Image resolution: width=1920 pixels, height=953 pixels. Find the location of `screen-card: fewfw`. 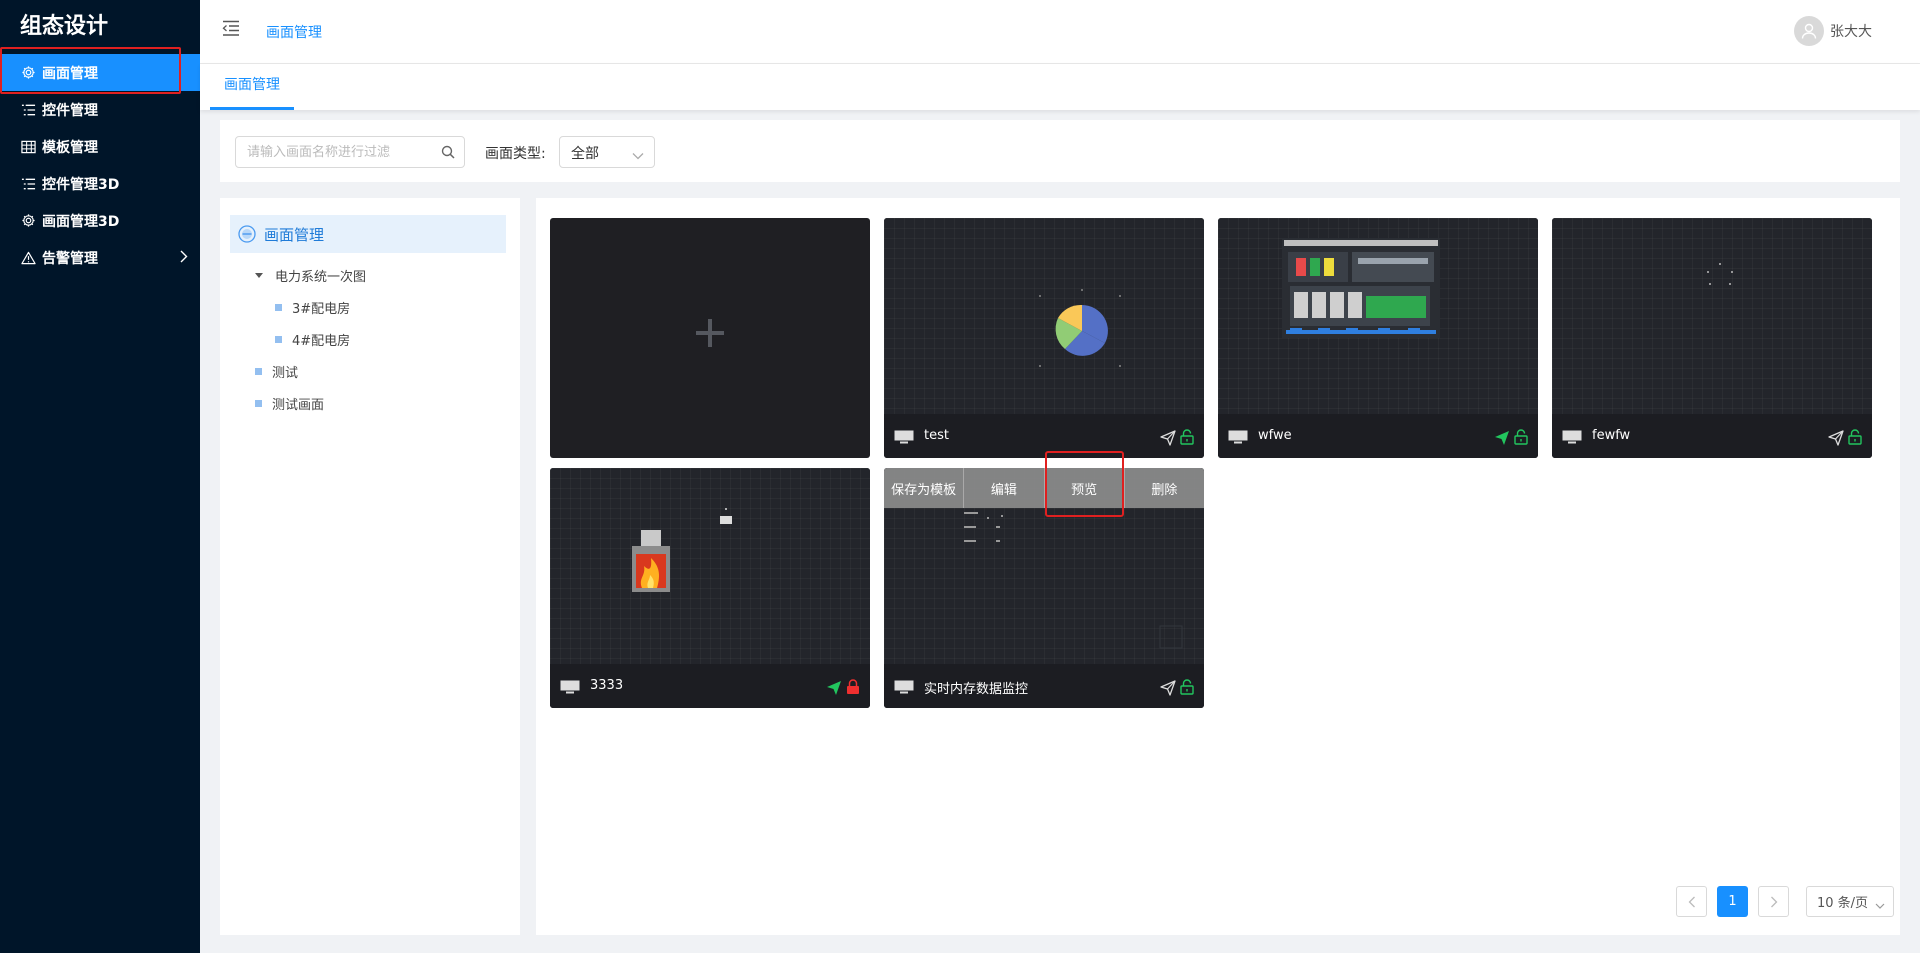

screen-card: fewfw is located at coordinates (1712, 338).